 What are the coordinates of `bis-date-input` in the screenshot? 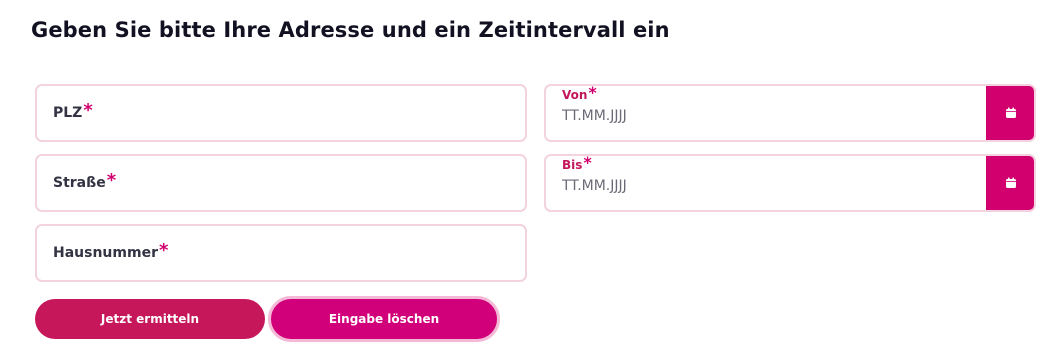 It's located at (762, 186).